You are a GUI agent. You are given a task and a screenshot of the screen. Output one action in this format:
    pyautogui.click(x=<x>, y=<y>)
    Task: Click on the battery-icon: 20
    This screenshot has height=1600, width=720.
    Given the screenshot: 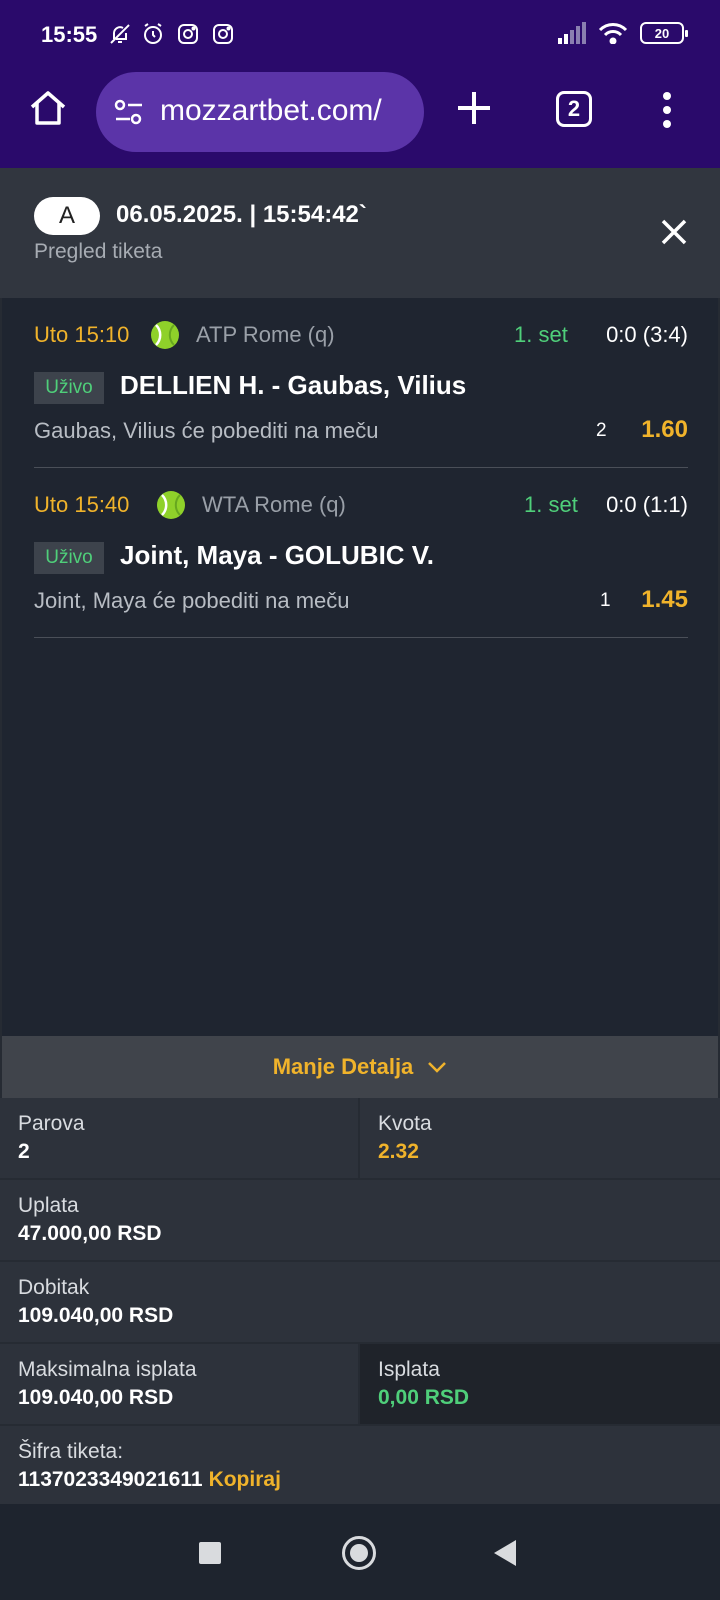 What is the action you would take?
    pyautogui.click(x=664, y=33)
    